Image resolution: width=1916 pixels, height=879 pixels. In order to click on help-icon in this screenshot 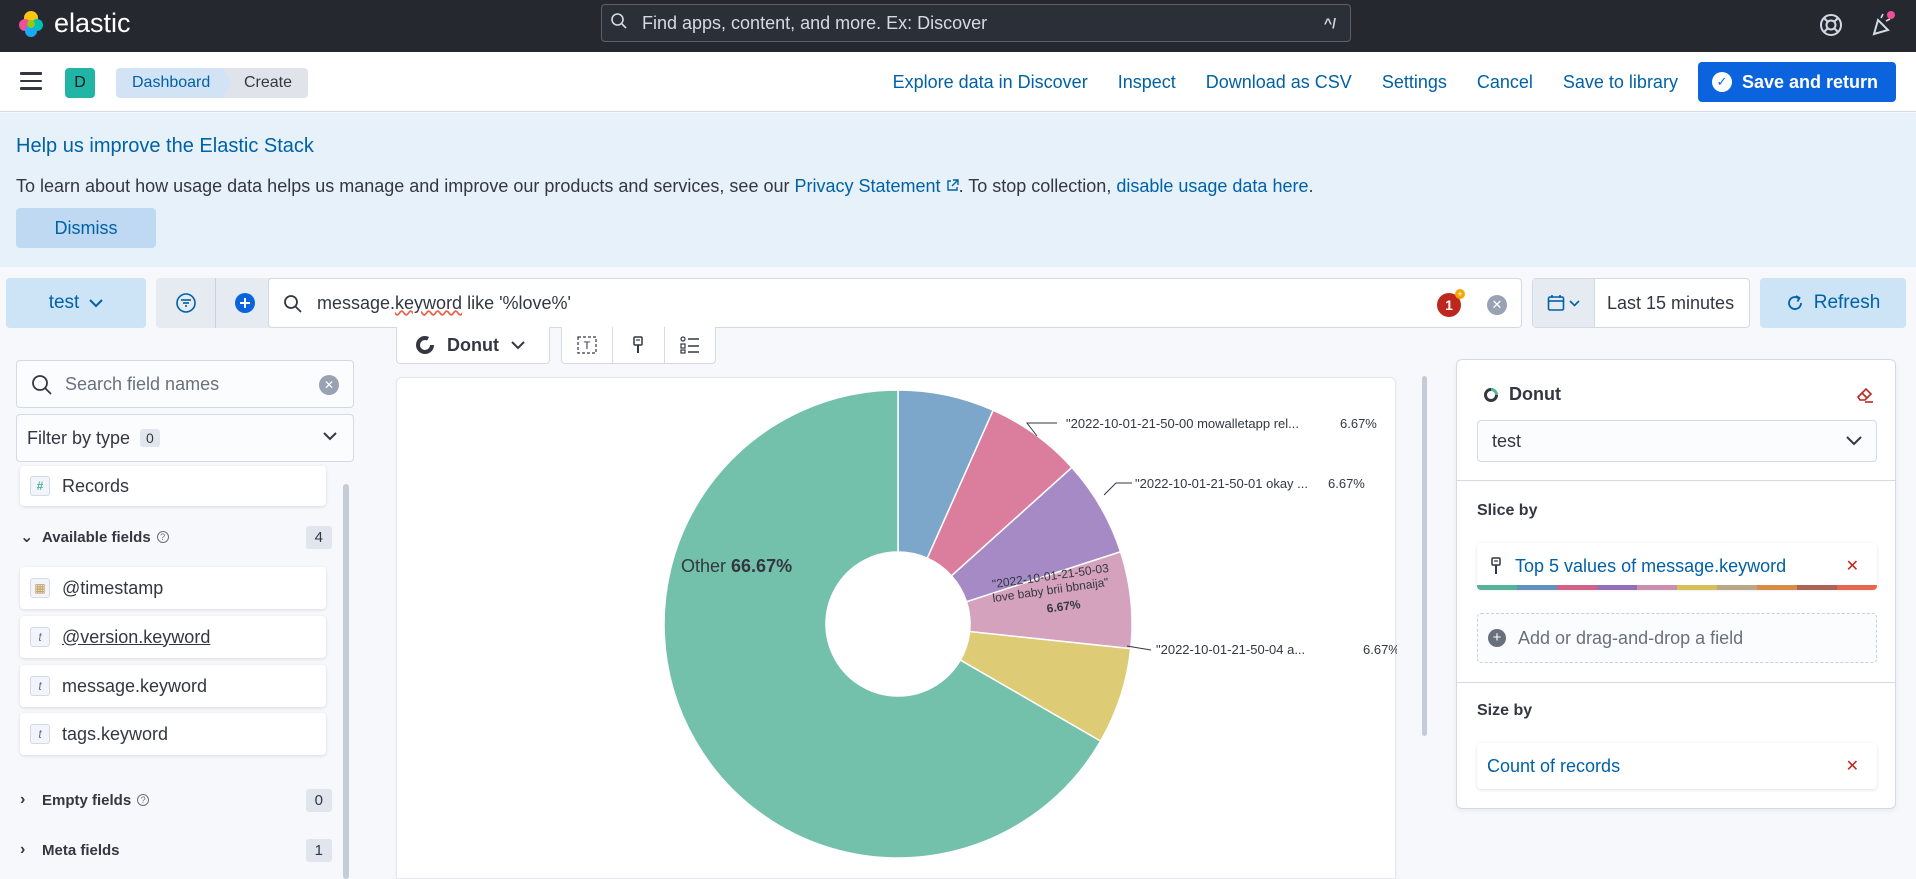, I will do `click(1831, 25)`.